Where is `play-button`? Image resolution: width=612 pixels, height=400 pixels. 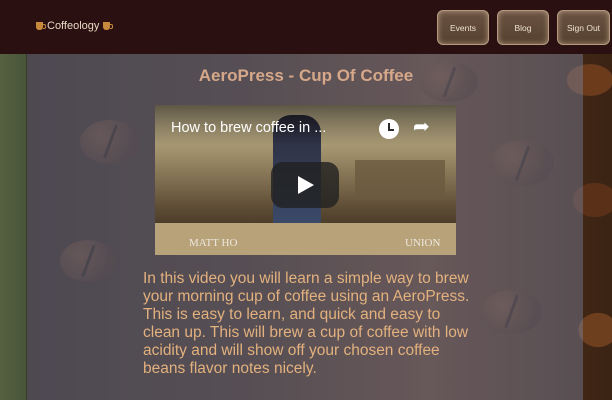 play-button is located at coordinates (305, 185).